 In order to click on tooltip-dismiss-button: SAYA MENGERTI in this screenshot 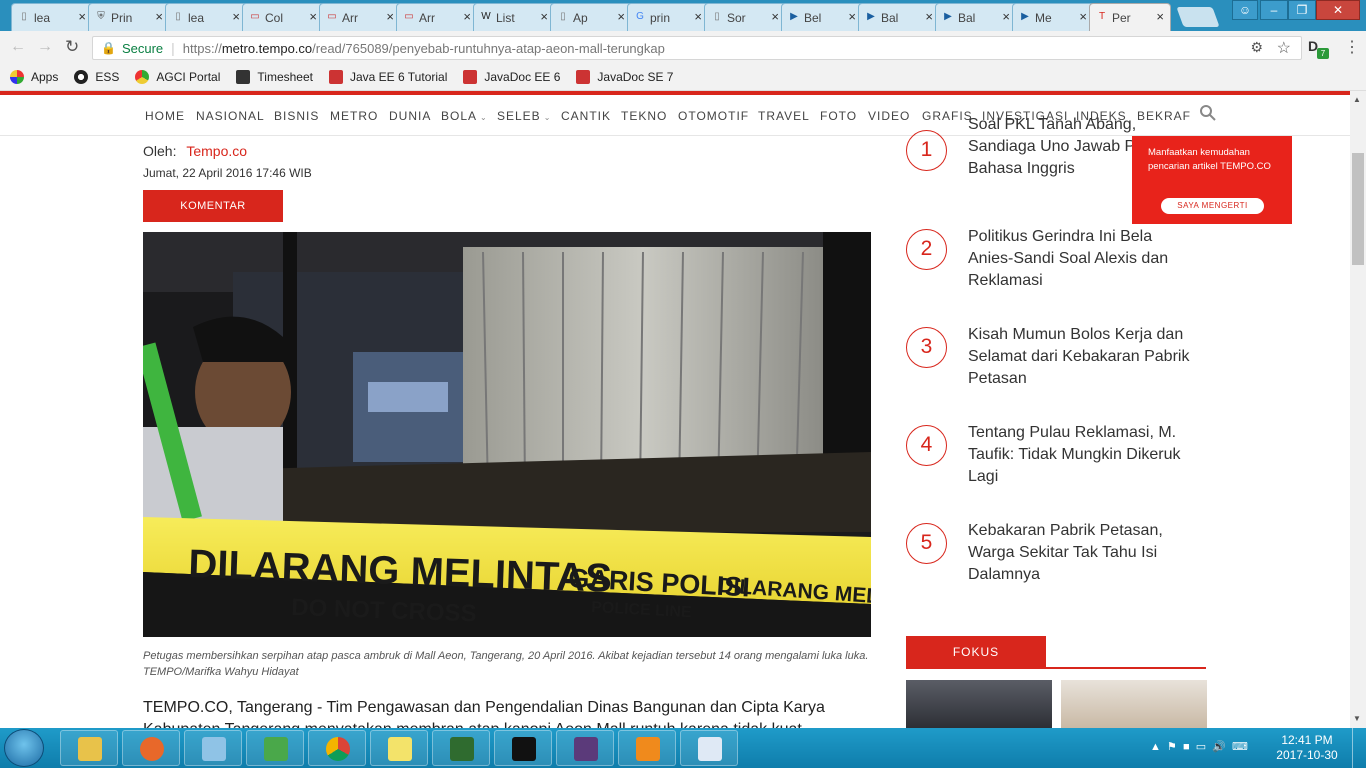, I will do `click(1212, 206)`.